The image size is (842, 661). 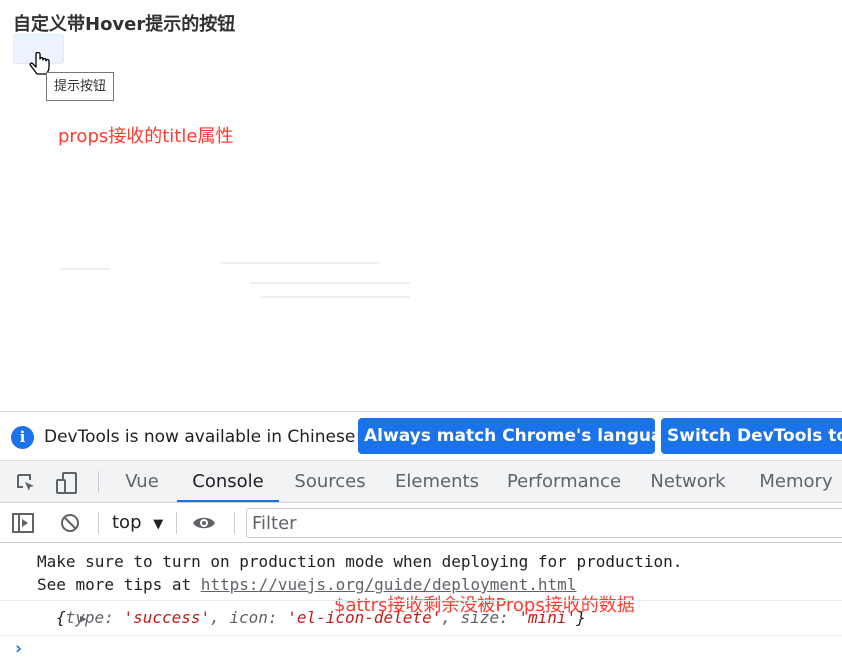 What do you see at coordinates (26, 483) in the screenshot?
I see `inspect-element-icon` at bounding box center [26, 483].